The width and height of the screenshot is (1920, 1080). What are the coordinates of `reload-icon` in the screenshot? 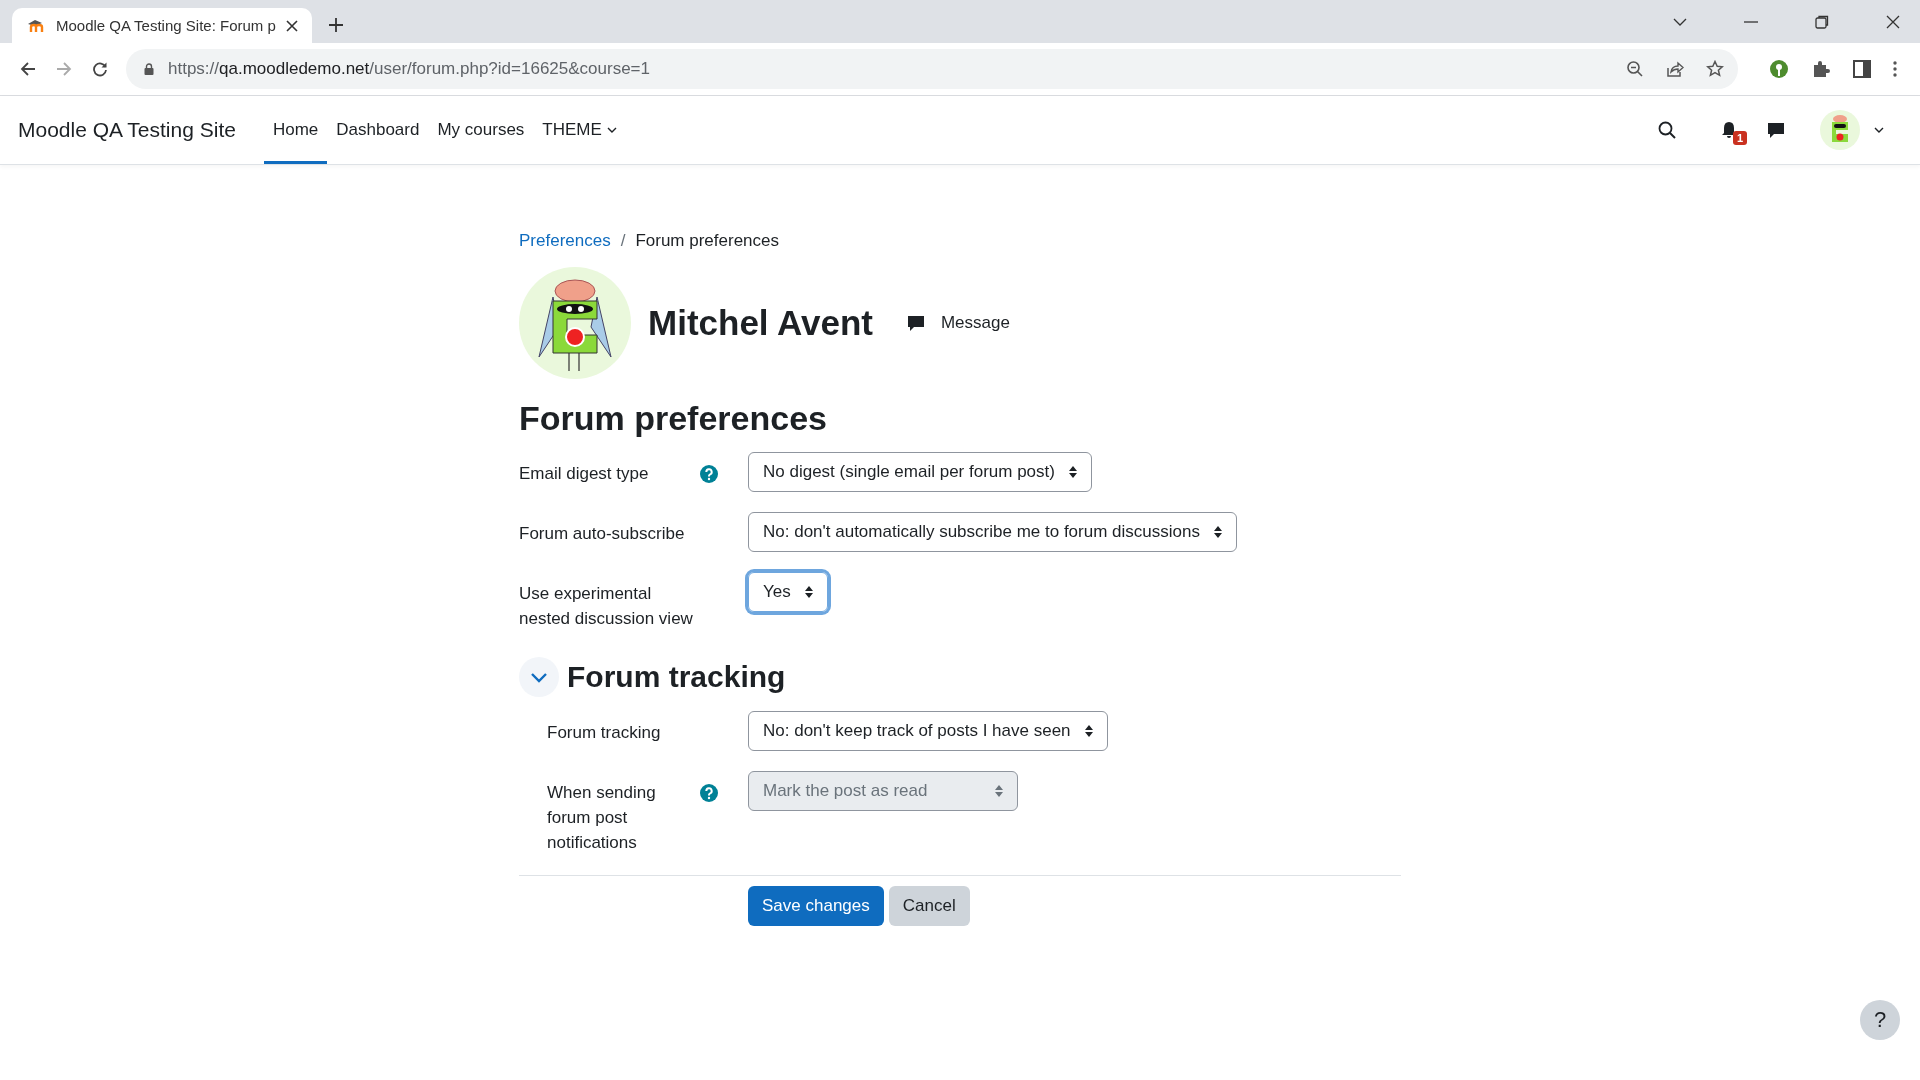 It's located at (100, 69).